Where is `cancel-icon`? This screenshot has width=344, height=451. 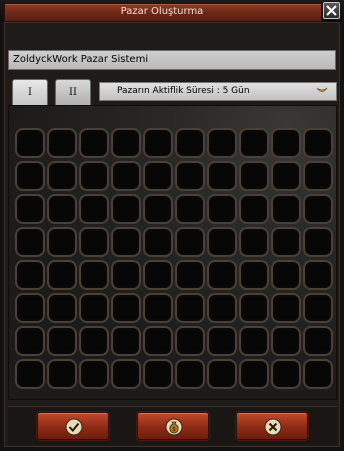
cancel-icon is located at coordinates (273, 427).